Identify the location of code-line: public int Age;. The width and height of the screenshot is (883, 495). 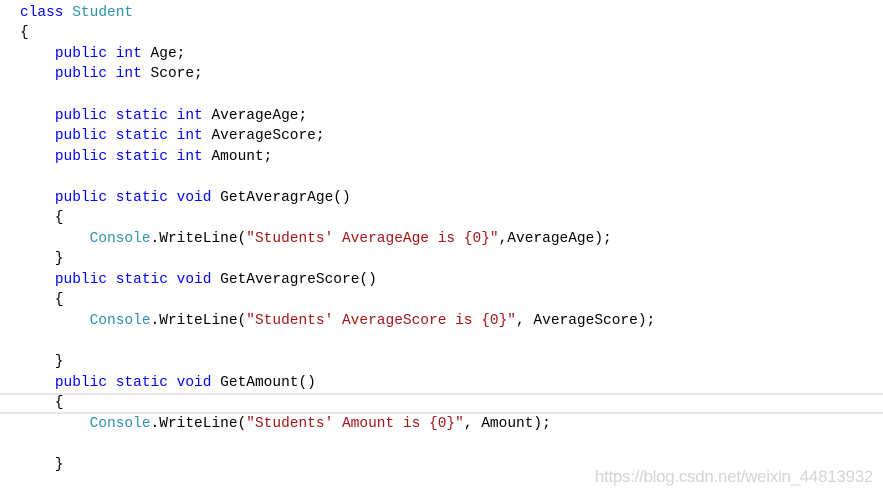
(441, 54).